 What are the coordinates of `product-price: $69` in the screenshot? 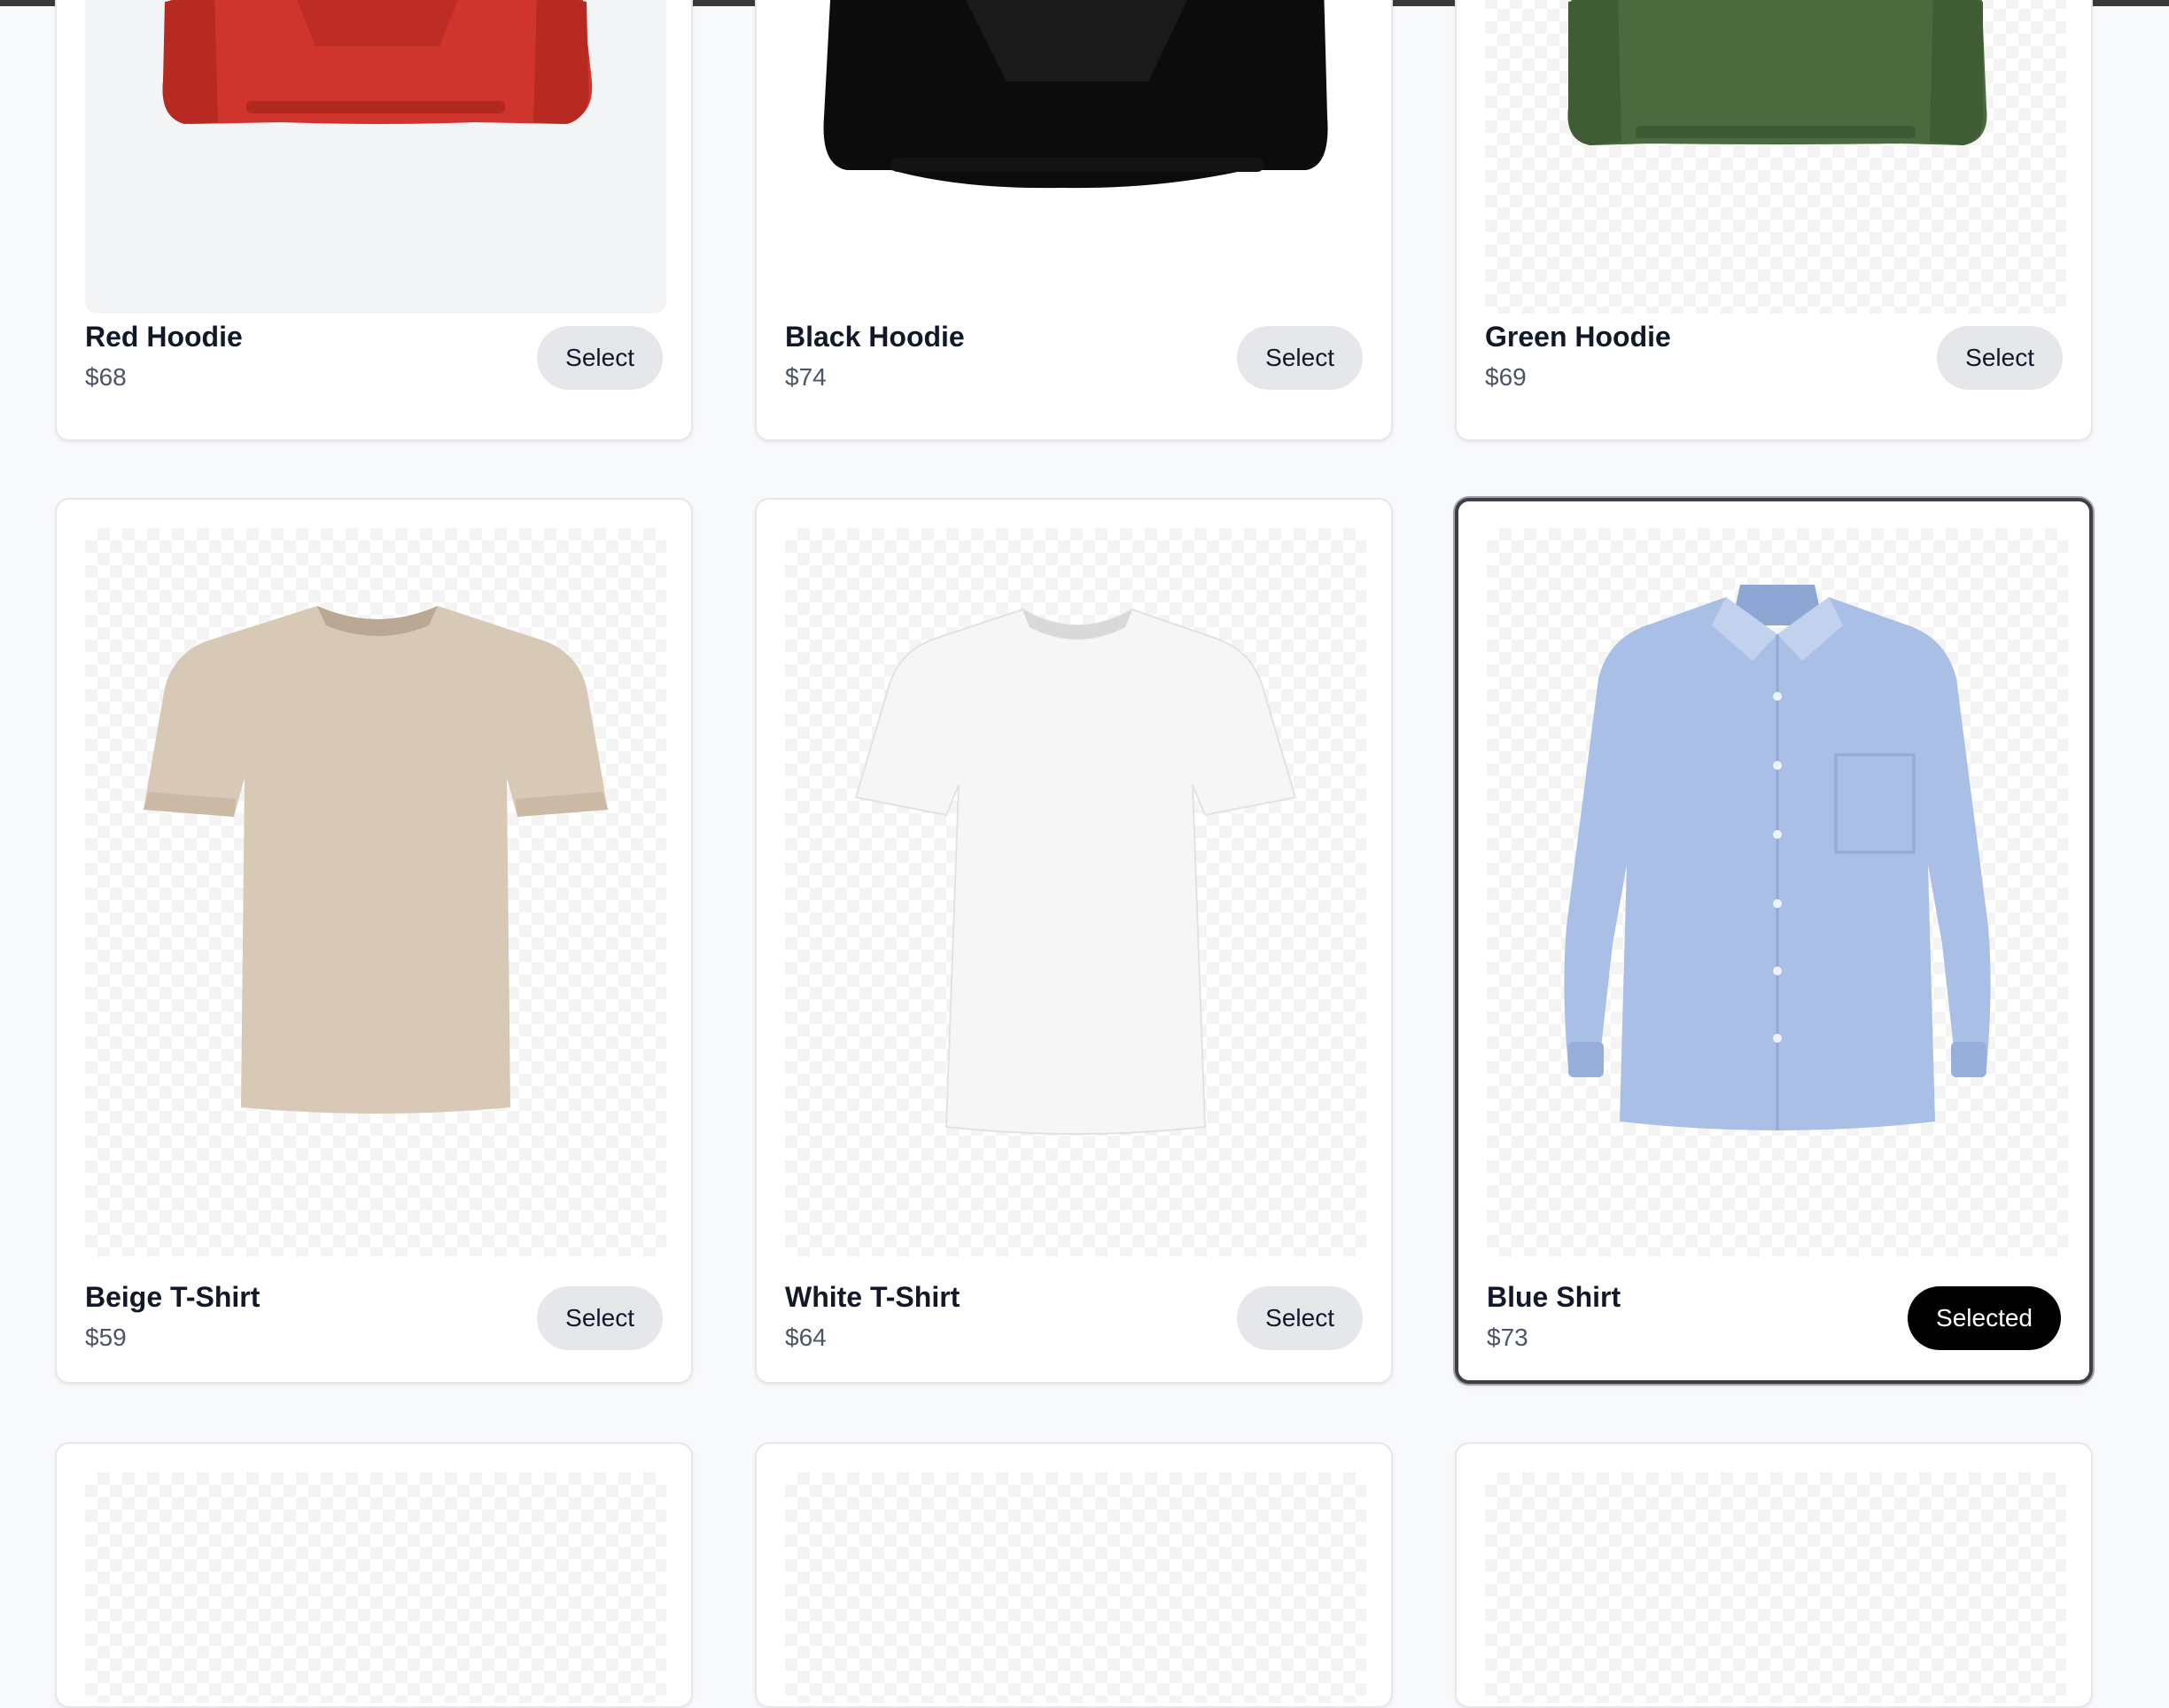 It's located at (1506, 377).